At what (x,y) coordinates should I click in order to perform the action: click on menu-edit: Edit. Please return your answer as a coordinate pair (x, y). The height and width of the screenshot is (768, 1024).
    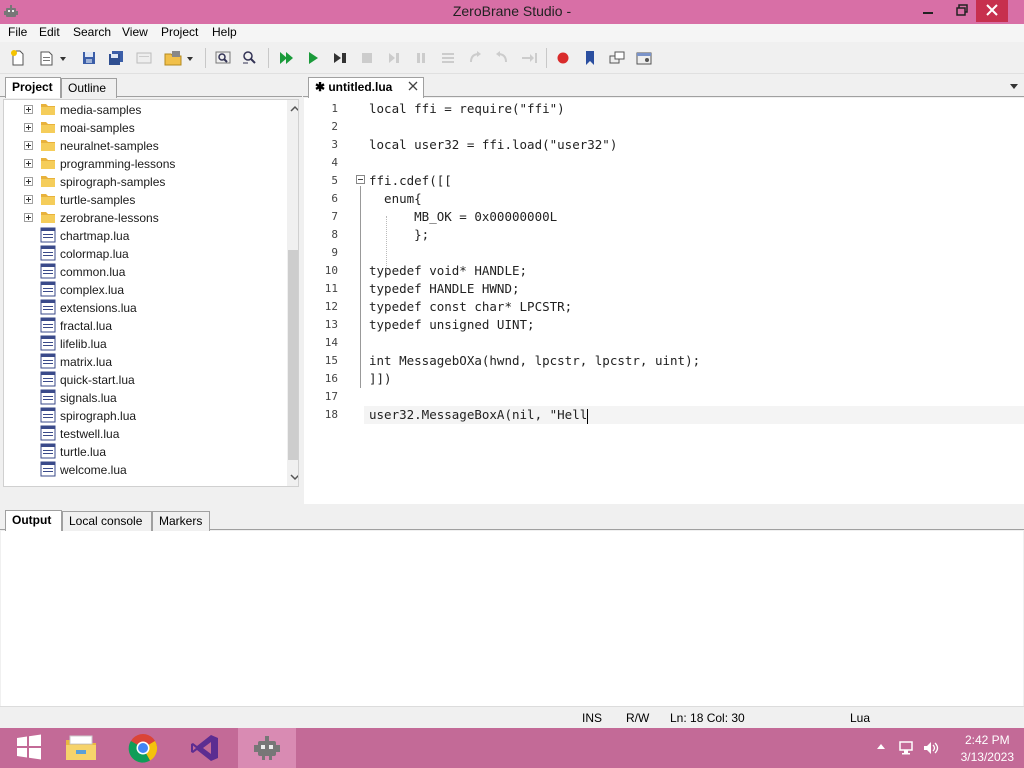
    Looking at the image, I should click on (49, 32).